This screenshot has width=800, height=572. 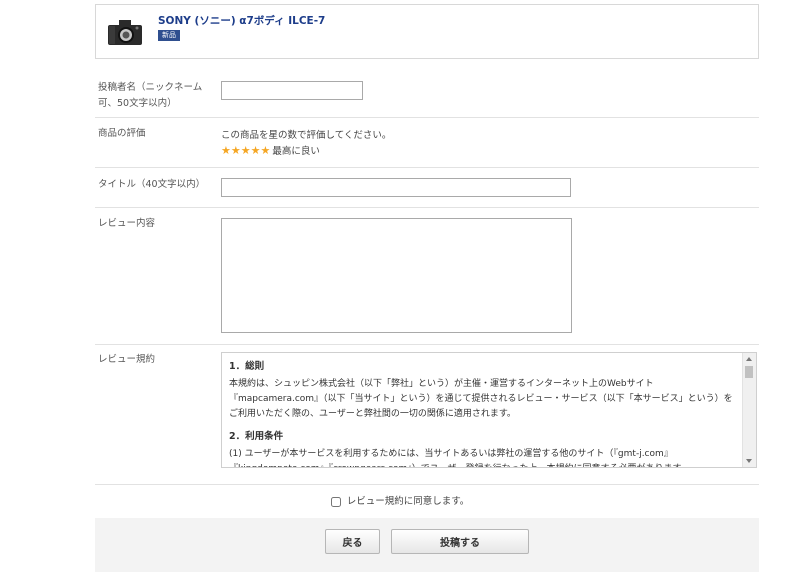 I want to click on star-rating: ★★★★★ 最高に良い, so click(x=306, y=151).